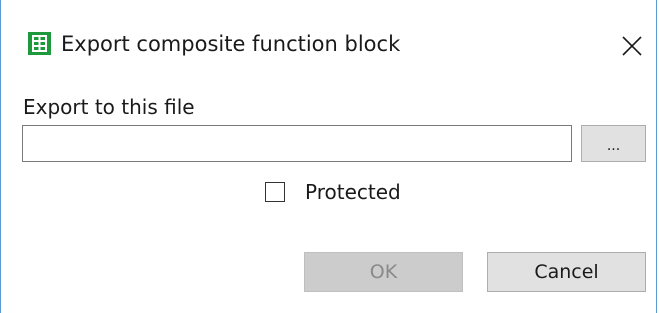  I want to click on export-file-input, so click(297, 143).